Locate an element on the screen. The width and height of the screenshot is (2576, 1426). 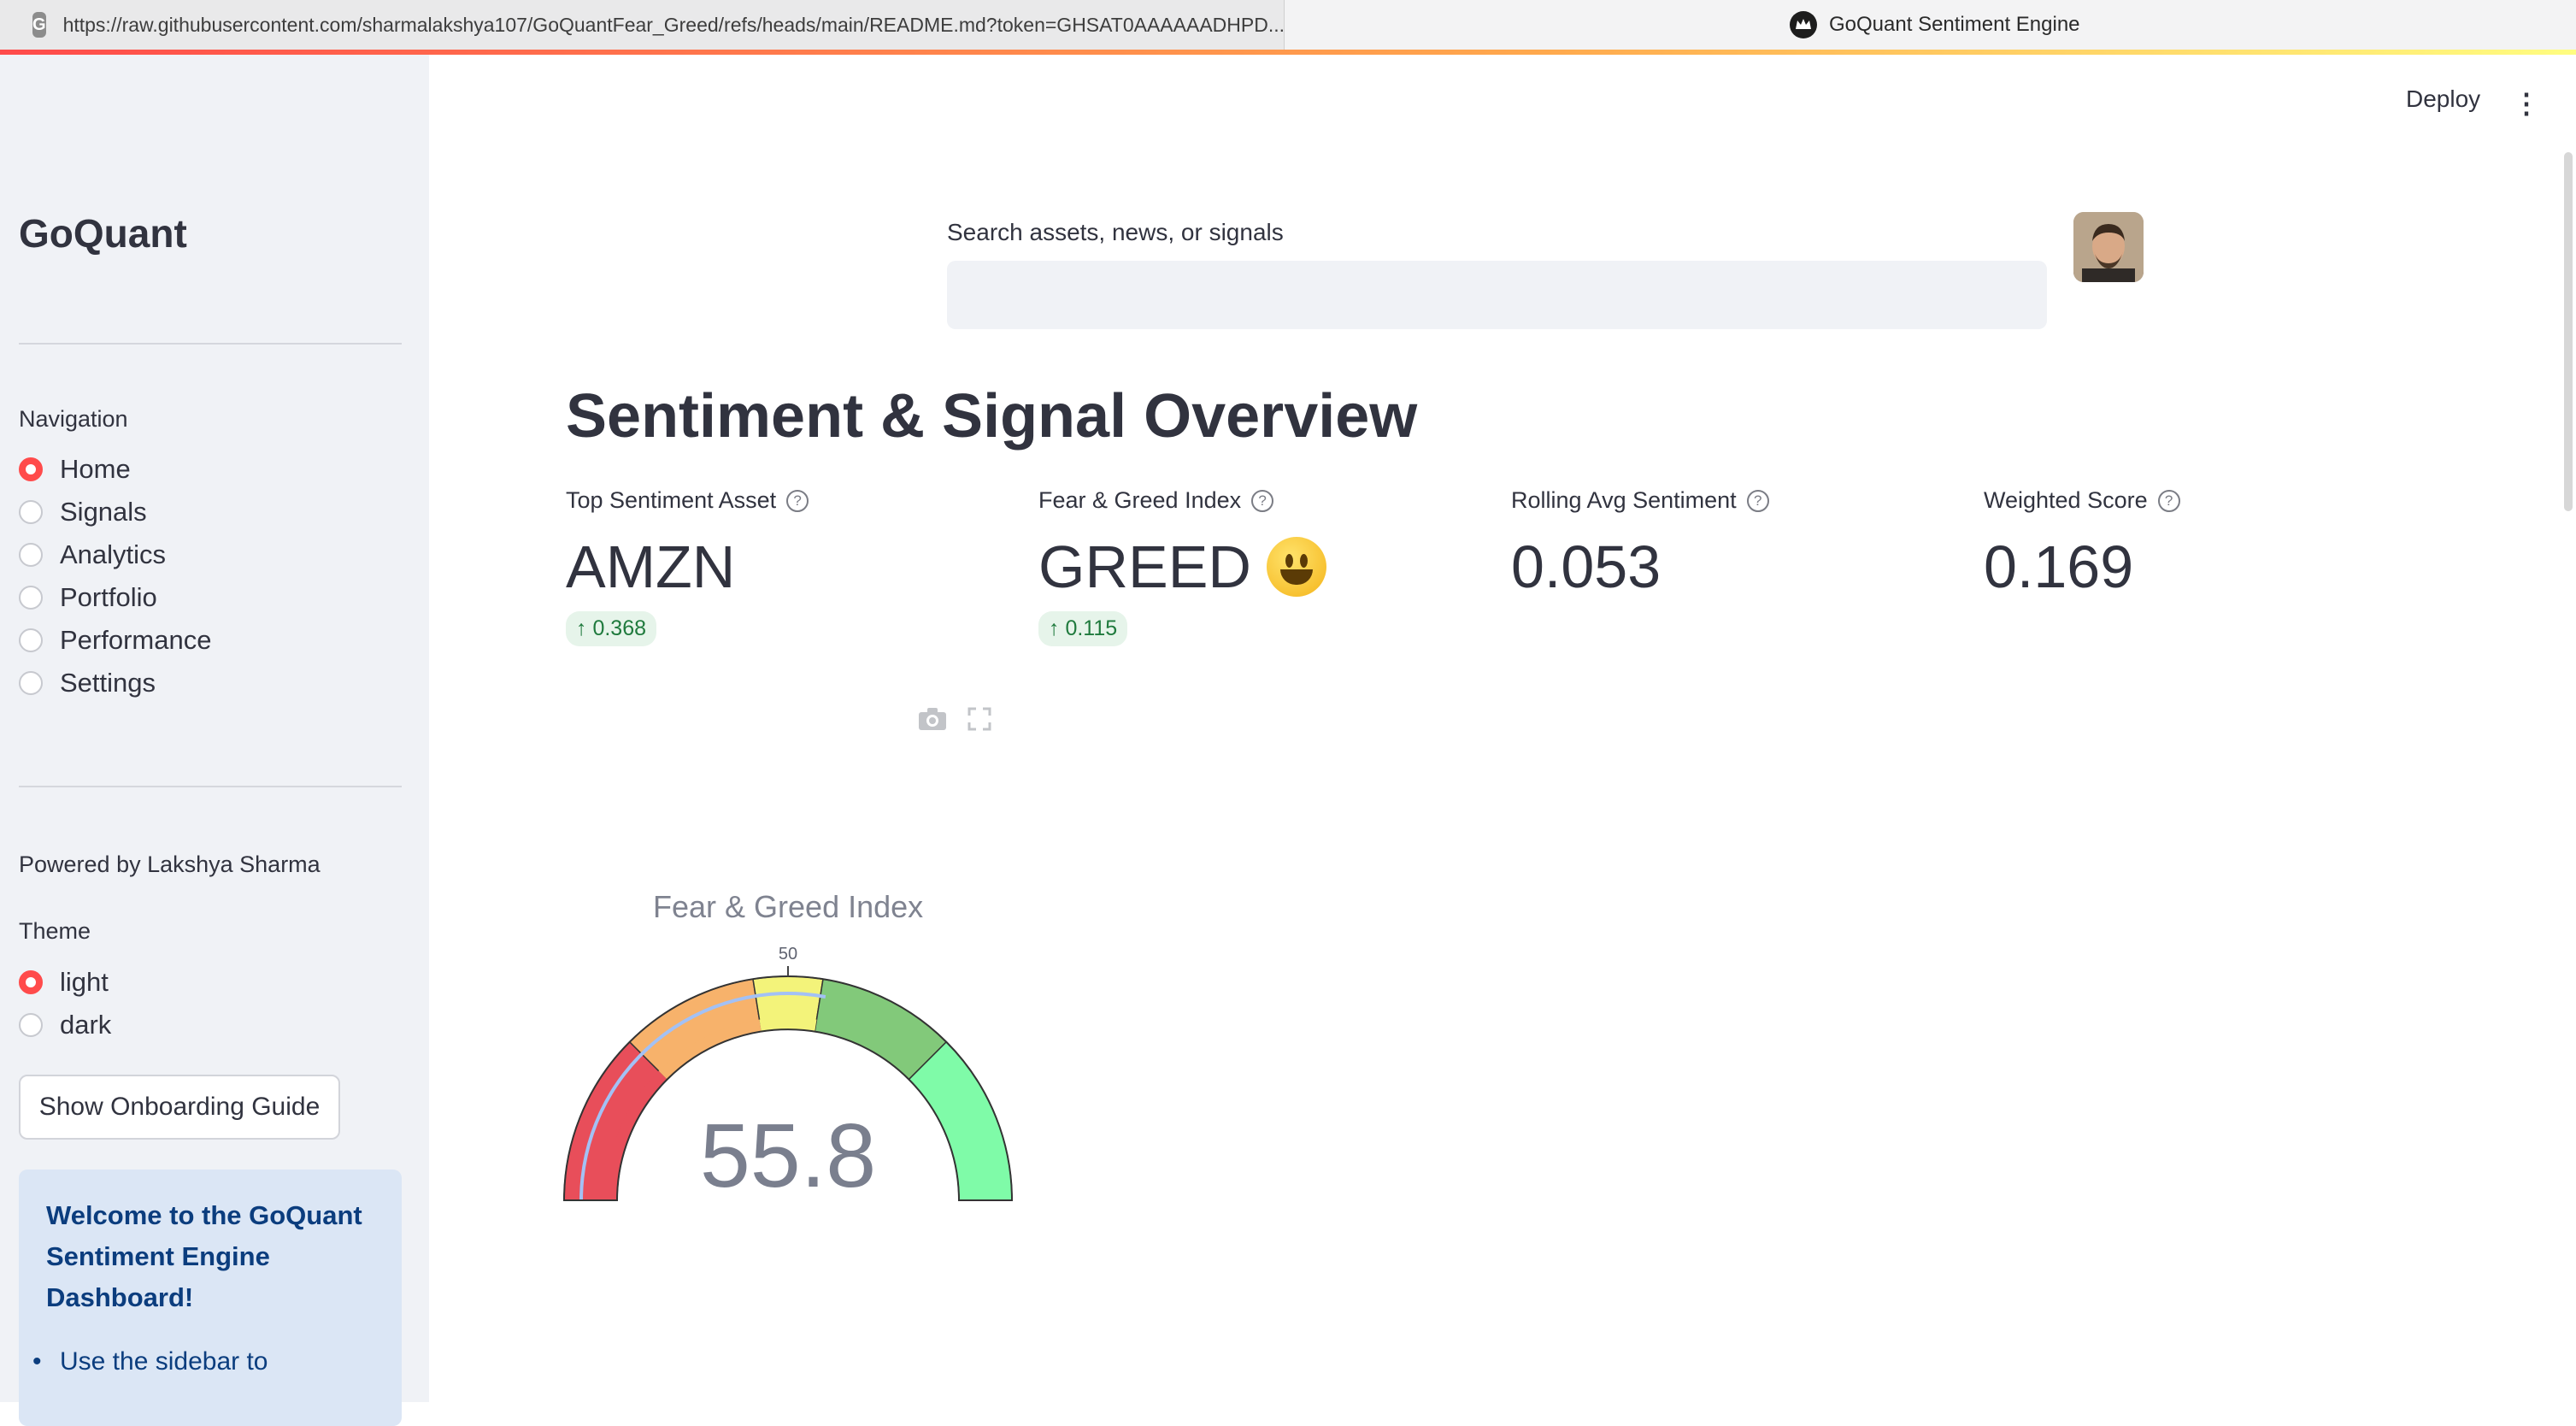
metric-top-sentiment-asset: Top Sentiment Asset? AMZN ↑ 0.368 is located at coordinates (687, 567).